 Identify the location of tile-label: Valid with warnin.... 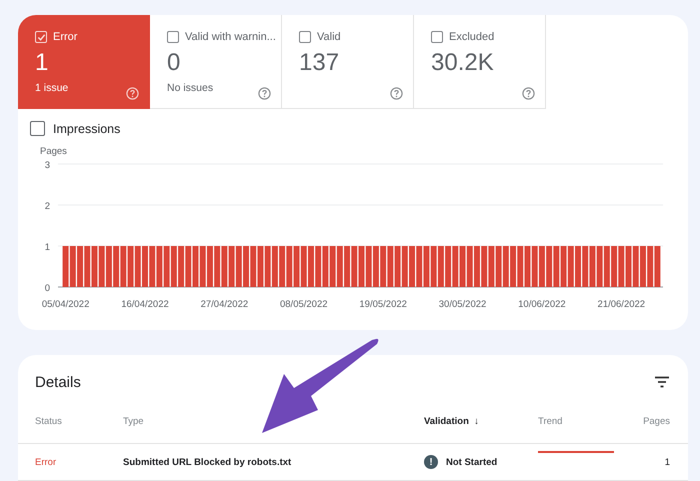
(230, 37).